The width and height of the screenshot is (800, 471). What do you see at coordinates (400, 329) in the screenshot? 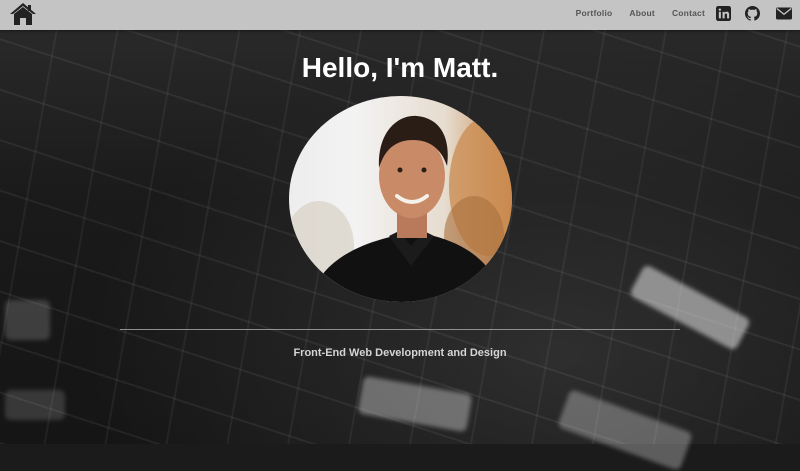
I see `divider` at bounding box center [400, 329].